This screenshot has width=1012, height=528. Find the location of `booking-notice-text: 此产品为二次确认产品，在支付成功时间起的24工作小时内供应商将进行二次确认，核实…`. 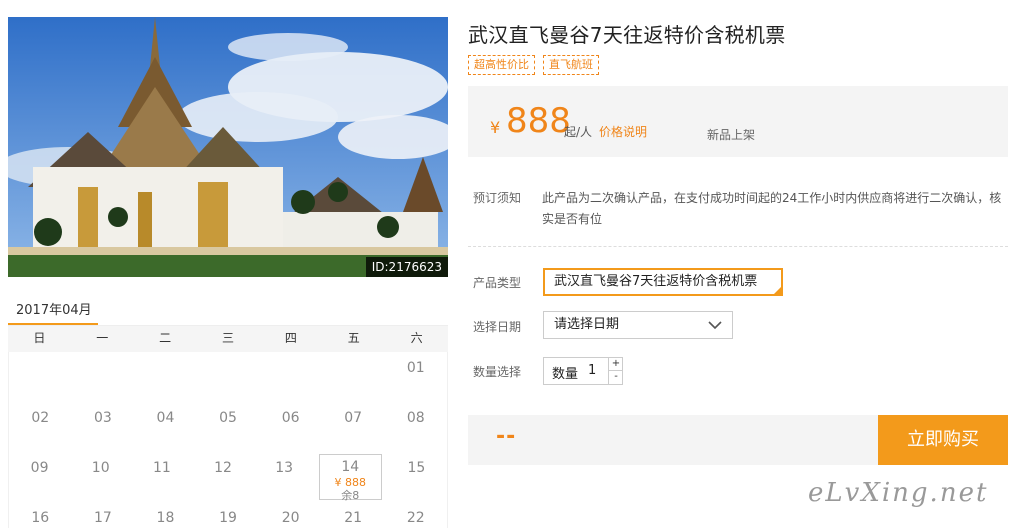

booking-notice-text: 此产品为二次确认产品，在支付成功时间起的24工作小时内供应商将进行二次确认，核实… is located at coordinates (772, 208).